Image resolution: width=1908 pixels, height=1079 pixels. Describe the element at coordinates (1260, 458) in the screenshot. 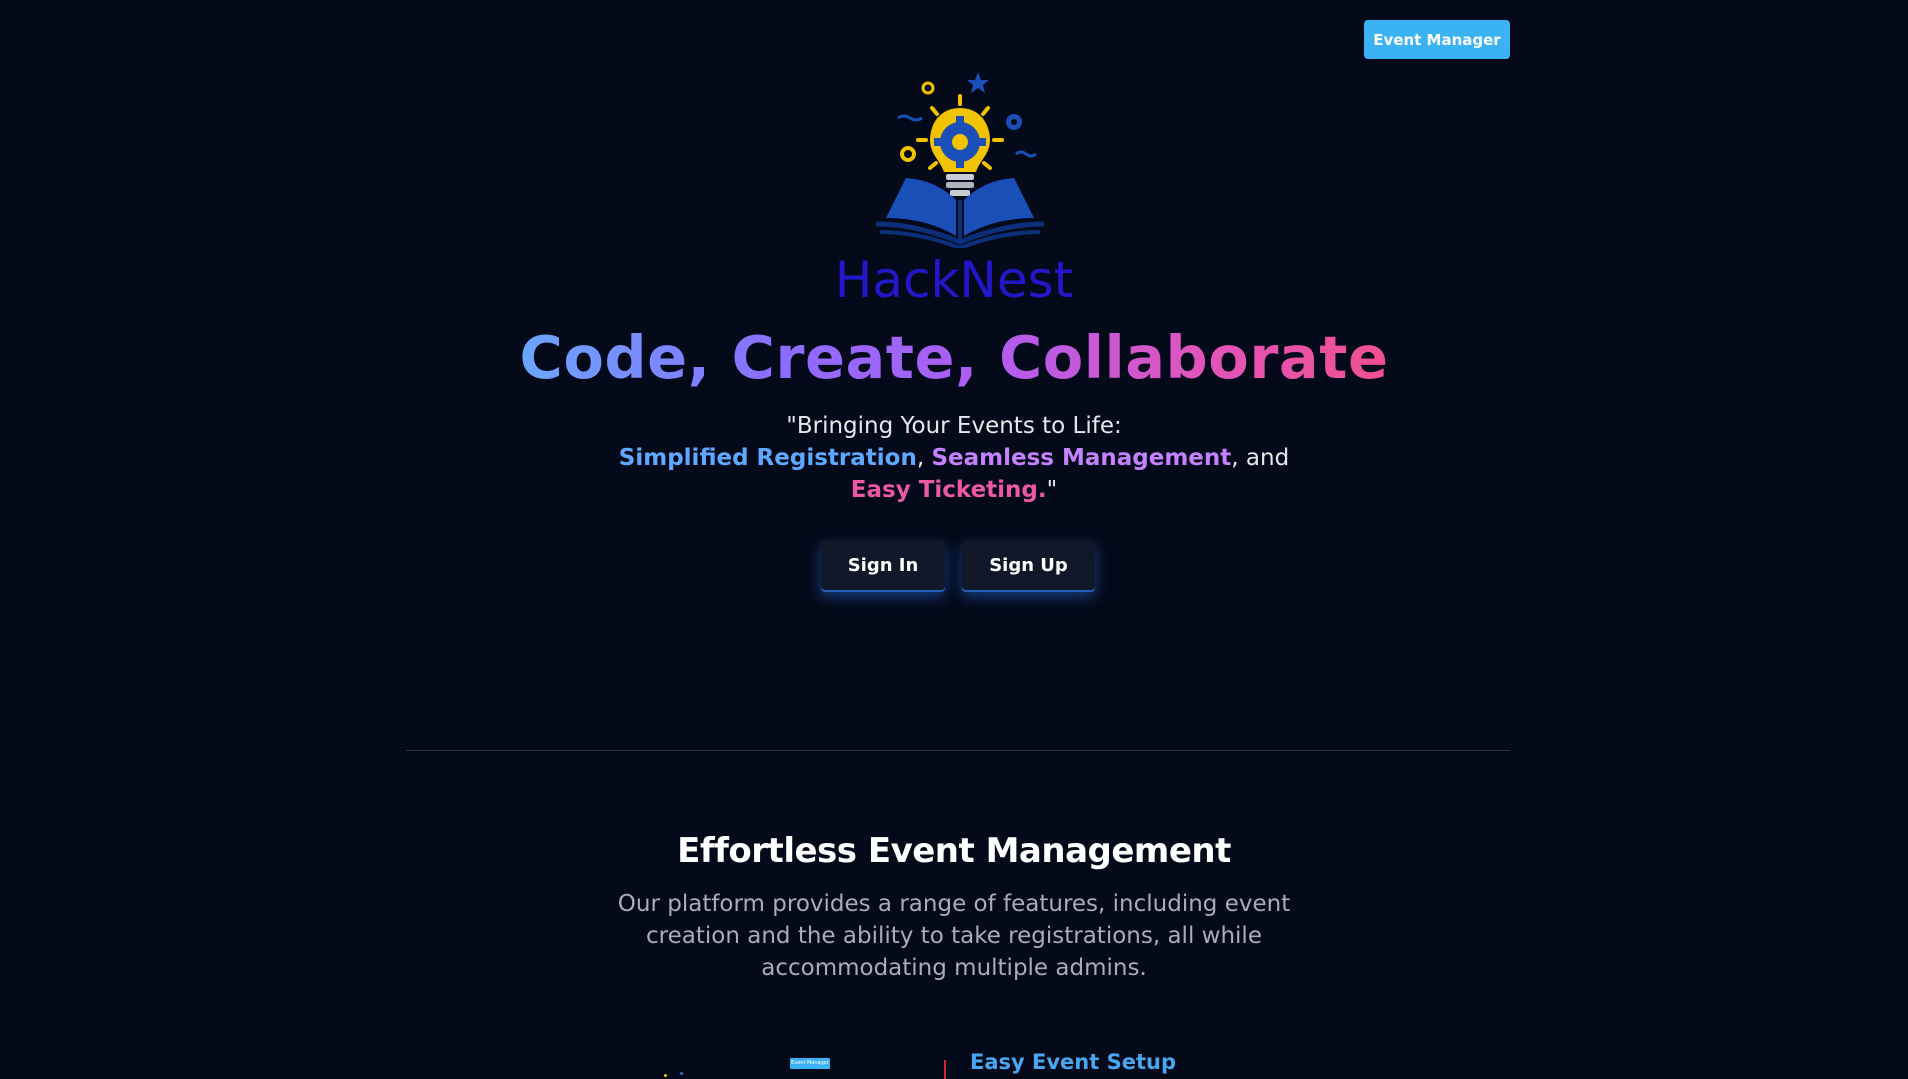

I see `tagline-separator-2: , and` at that location.